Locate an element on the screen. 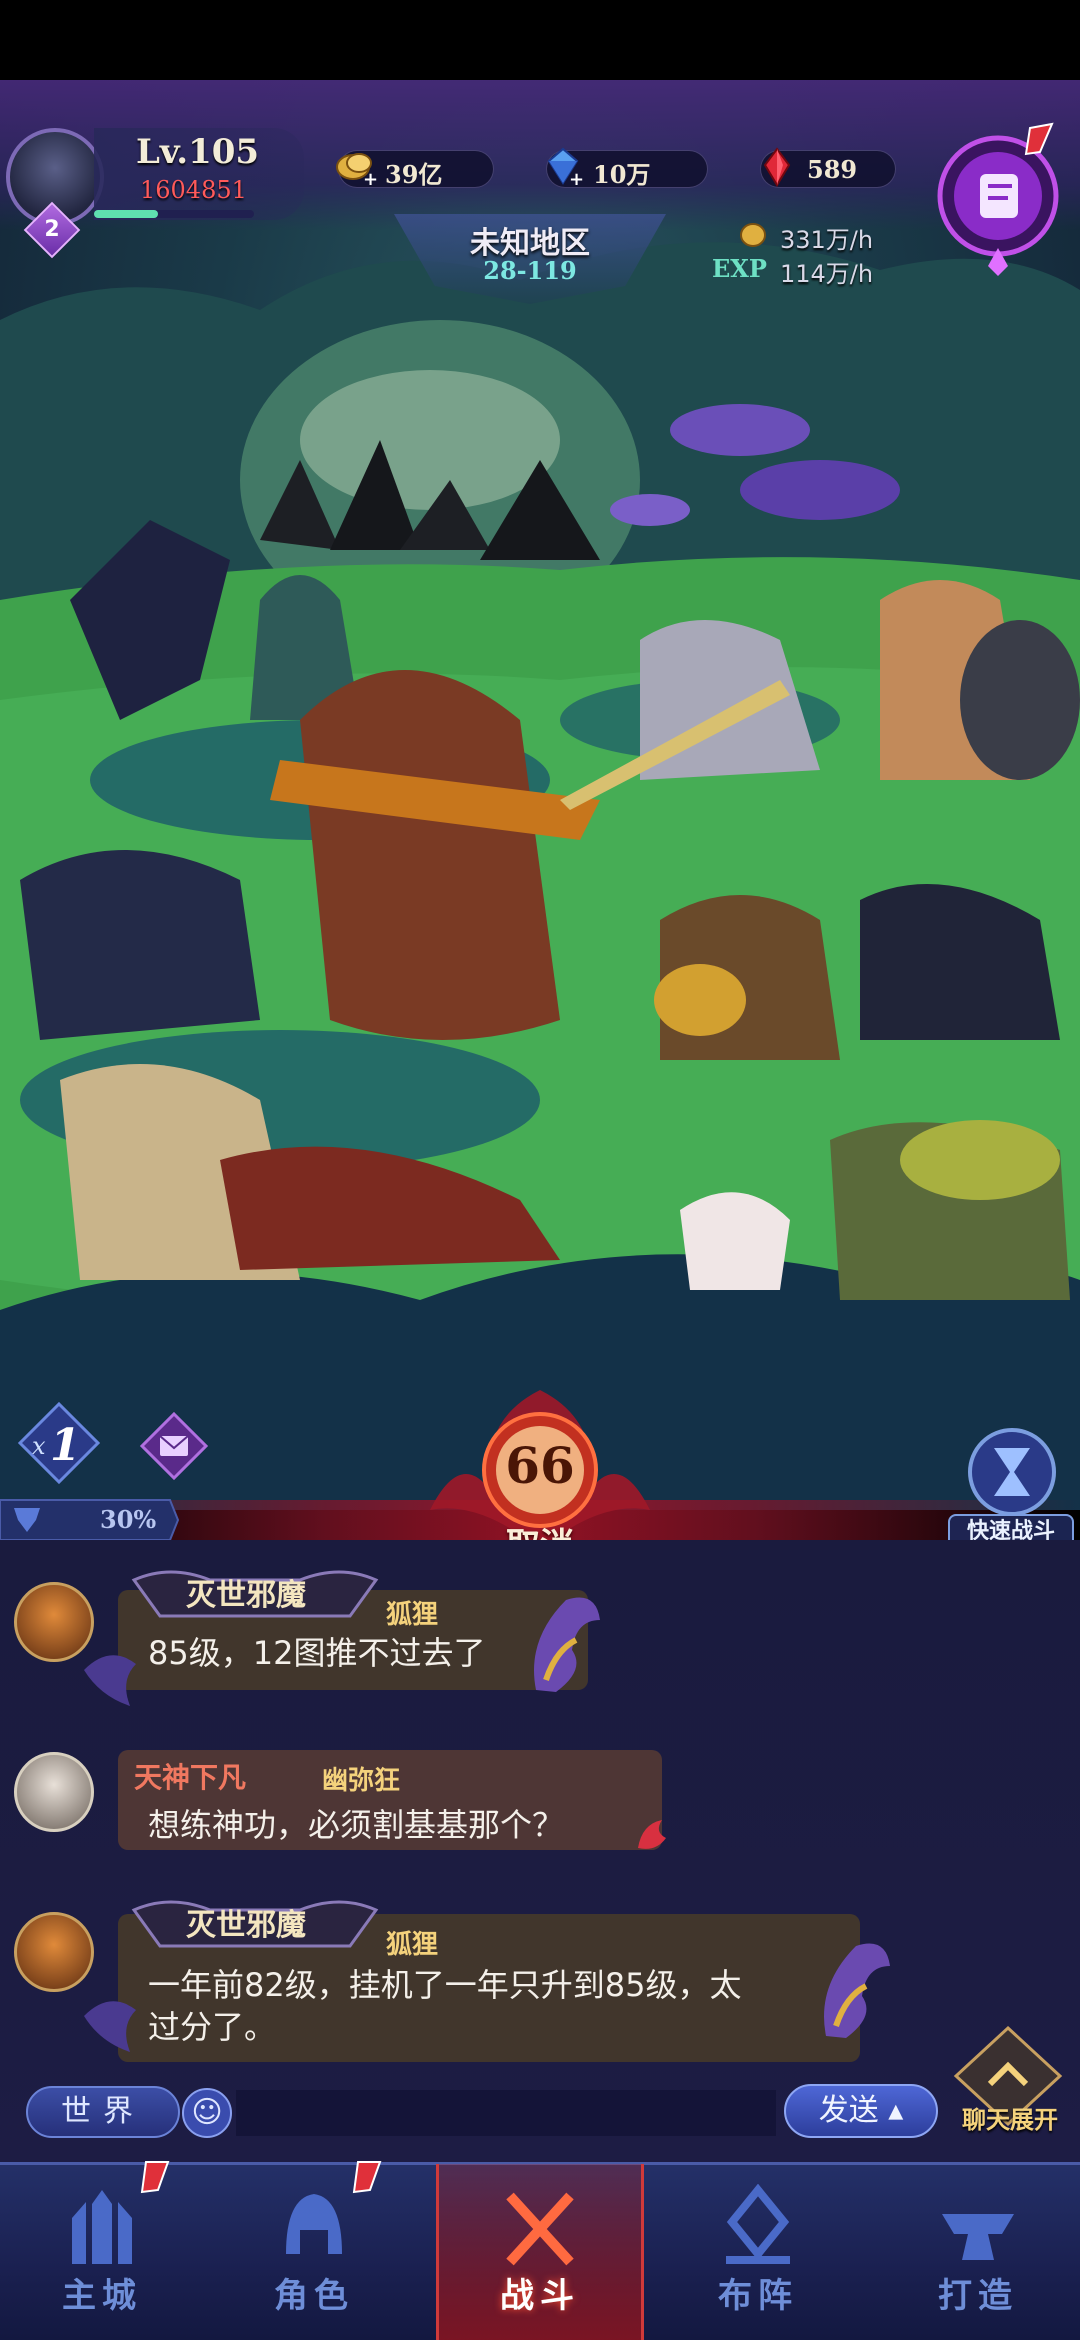  helmet-icon is located at coordinates (314, 2224).